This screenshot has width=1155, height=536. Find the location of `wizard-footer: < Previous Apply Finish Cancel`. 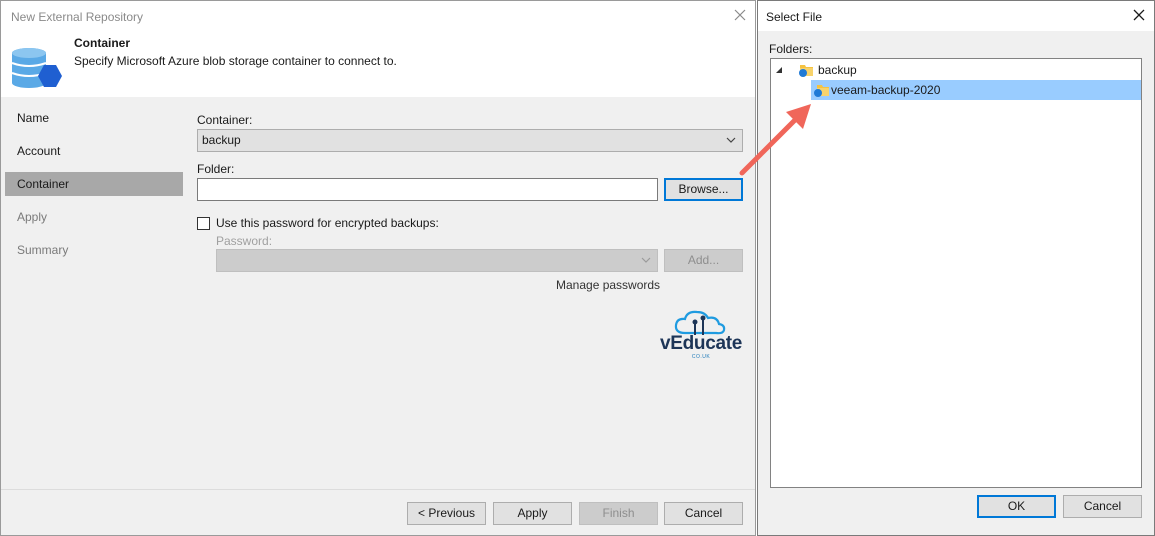

wizard-footer: < Previous Apply Finish Cancel is located at coordinates (378, 512).